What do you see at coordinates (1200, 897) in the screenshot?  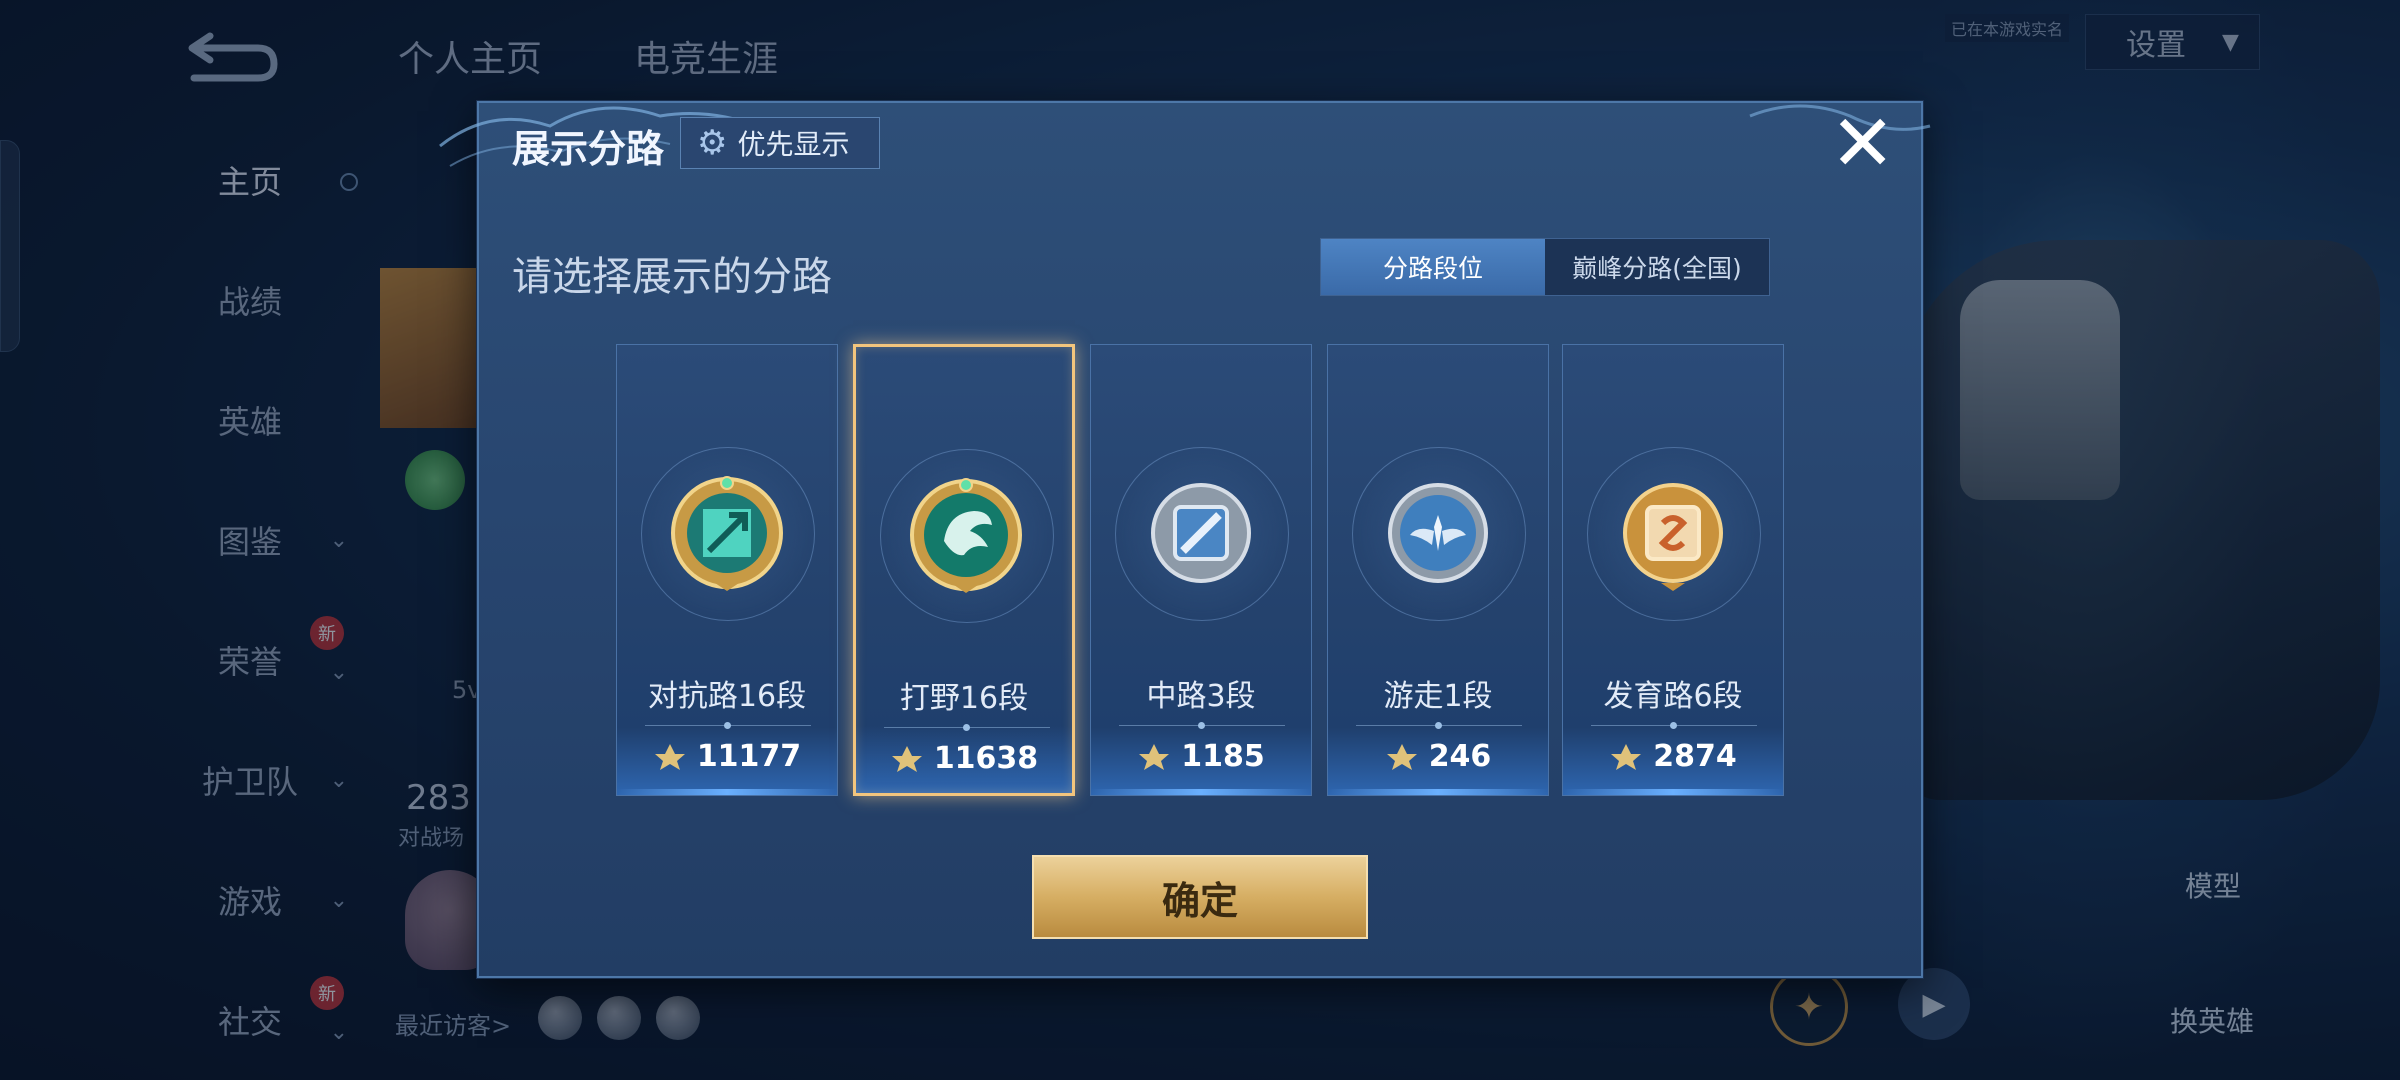 I see `confirm-button: 确定` at bounding box center [1200, 897].